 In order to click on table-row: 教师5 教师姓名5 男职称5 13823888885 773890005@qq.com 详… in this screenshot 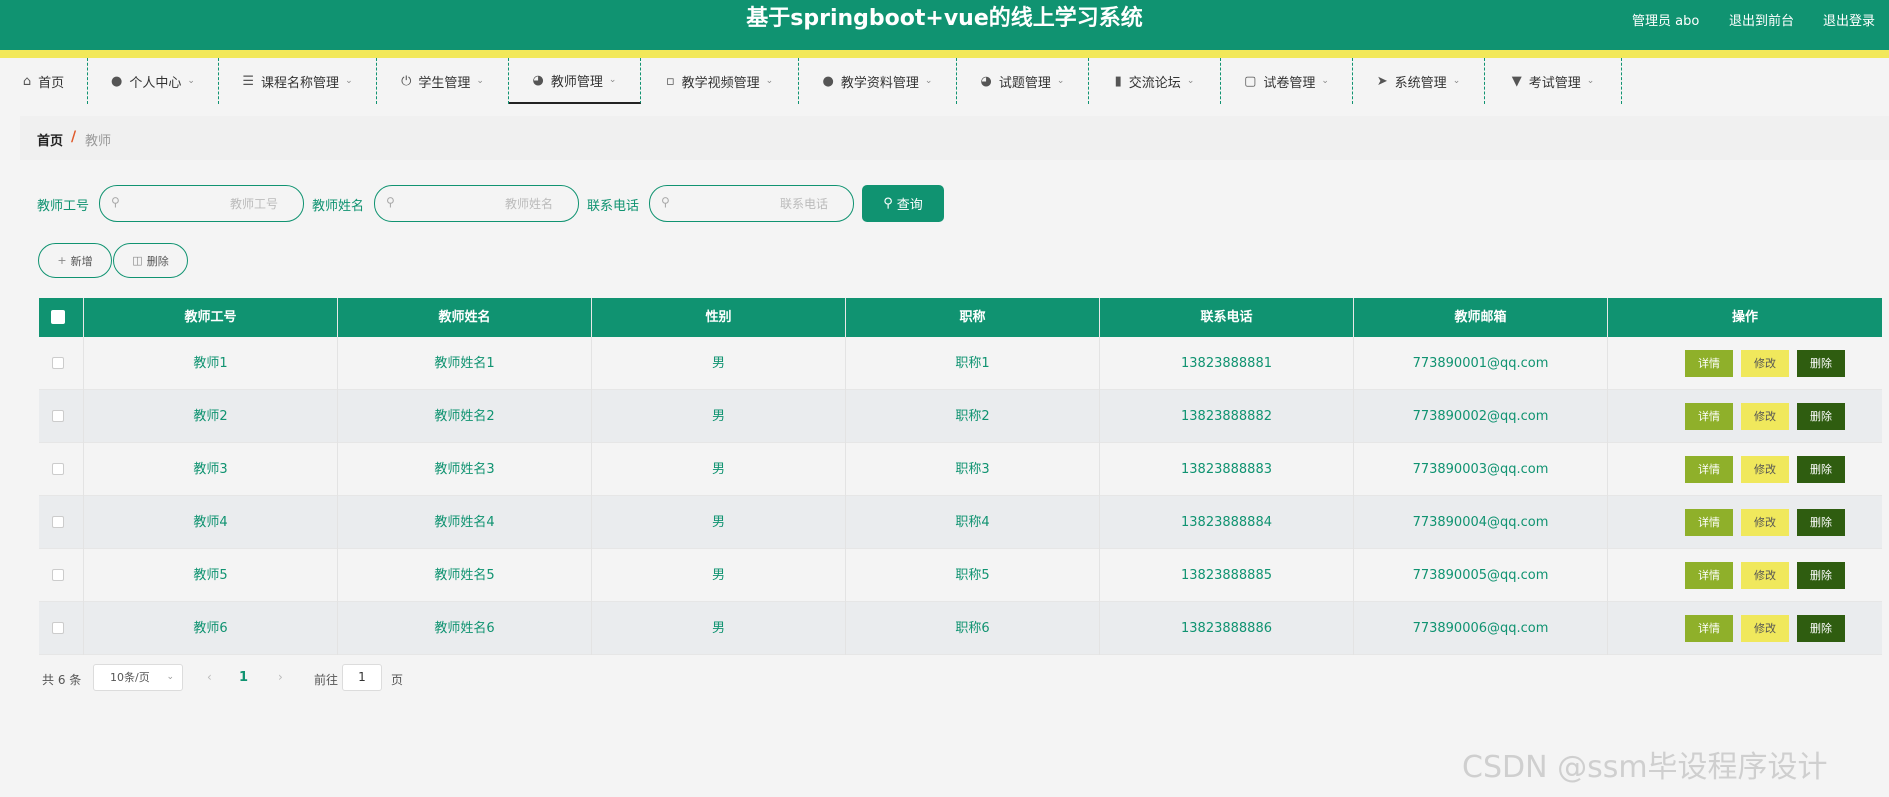, I will do `click(960, 575)`.